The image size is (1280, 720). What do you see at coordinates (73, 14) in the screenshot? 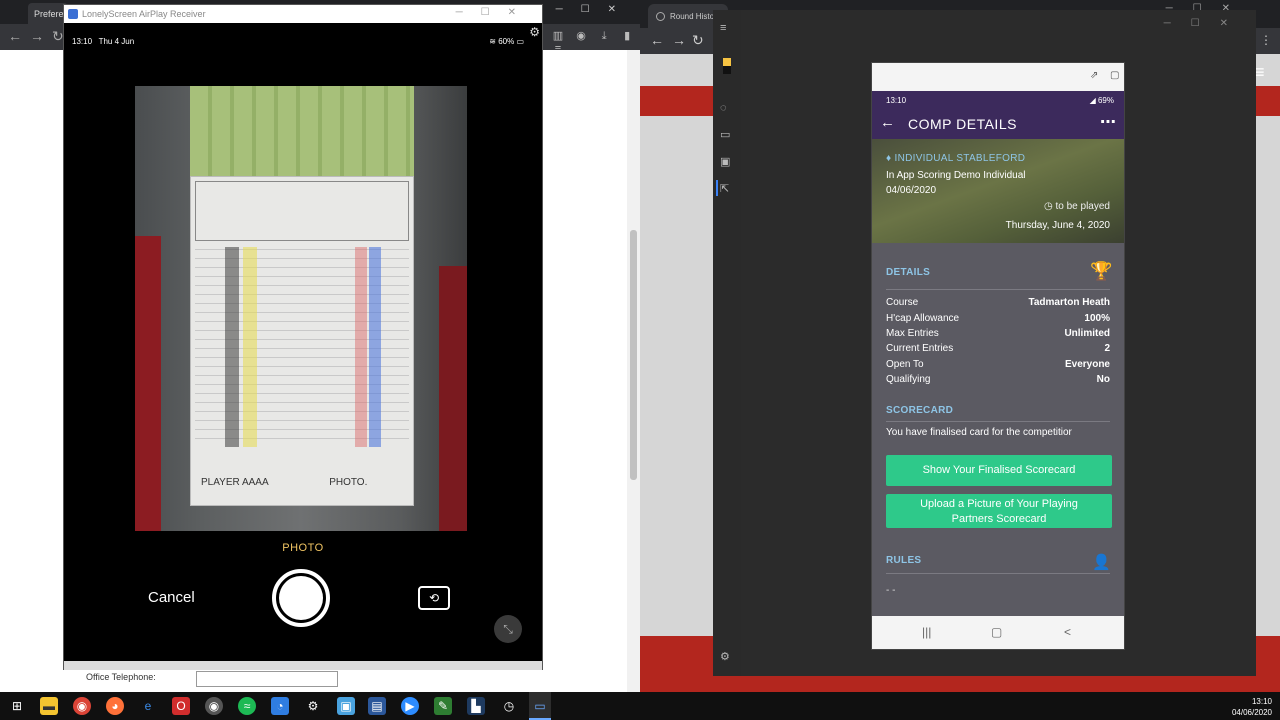
I see `lonelyscreen-logo-icon` at bounding box center [73, 14].